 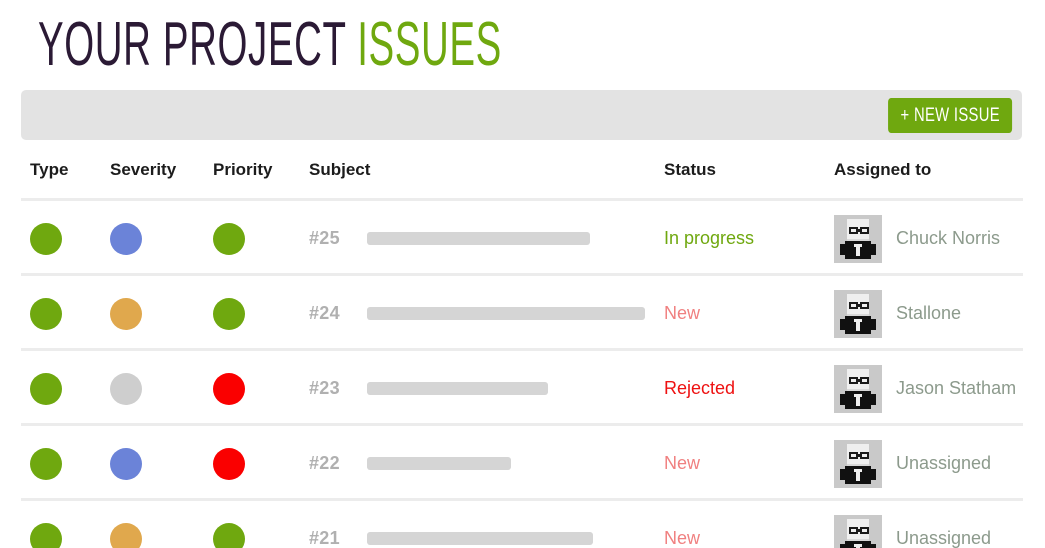 What do you see at coordinates (324, 238) in the screenshot?
I see `issue-id: #25` at bounding box center [324, 238].